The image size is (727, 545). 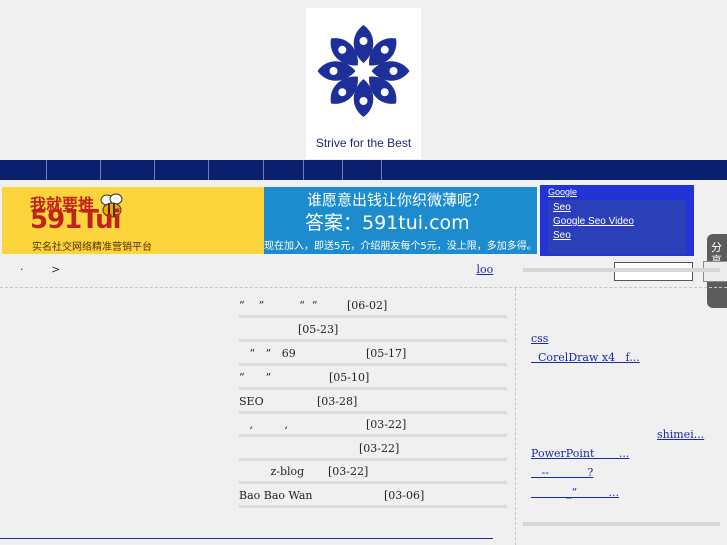 I want to click on google-links-list: Seo Google Seo Video Seo, so click(x=617, y=227).